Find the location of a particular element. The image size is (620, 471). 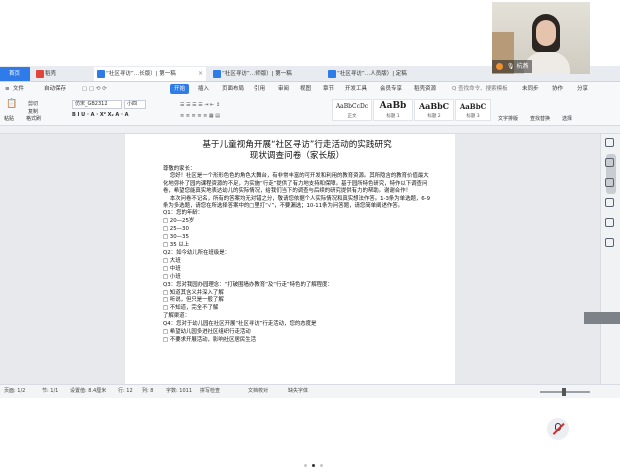

tab-doc-parent: “社区寻访”…长版）| 第一稿 × is located at coordinates (150, 74).